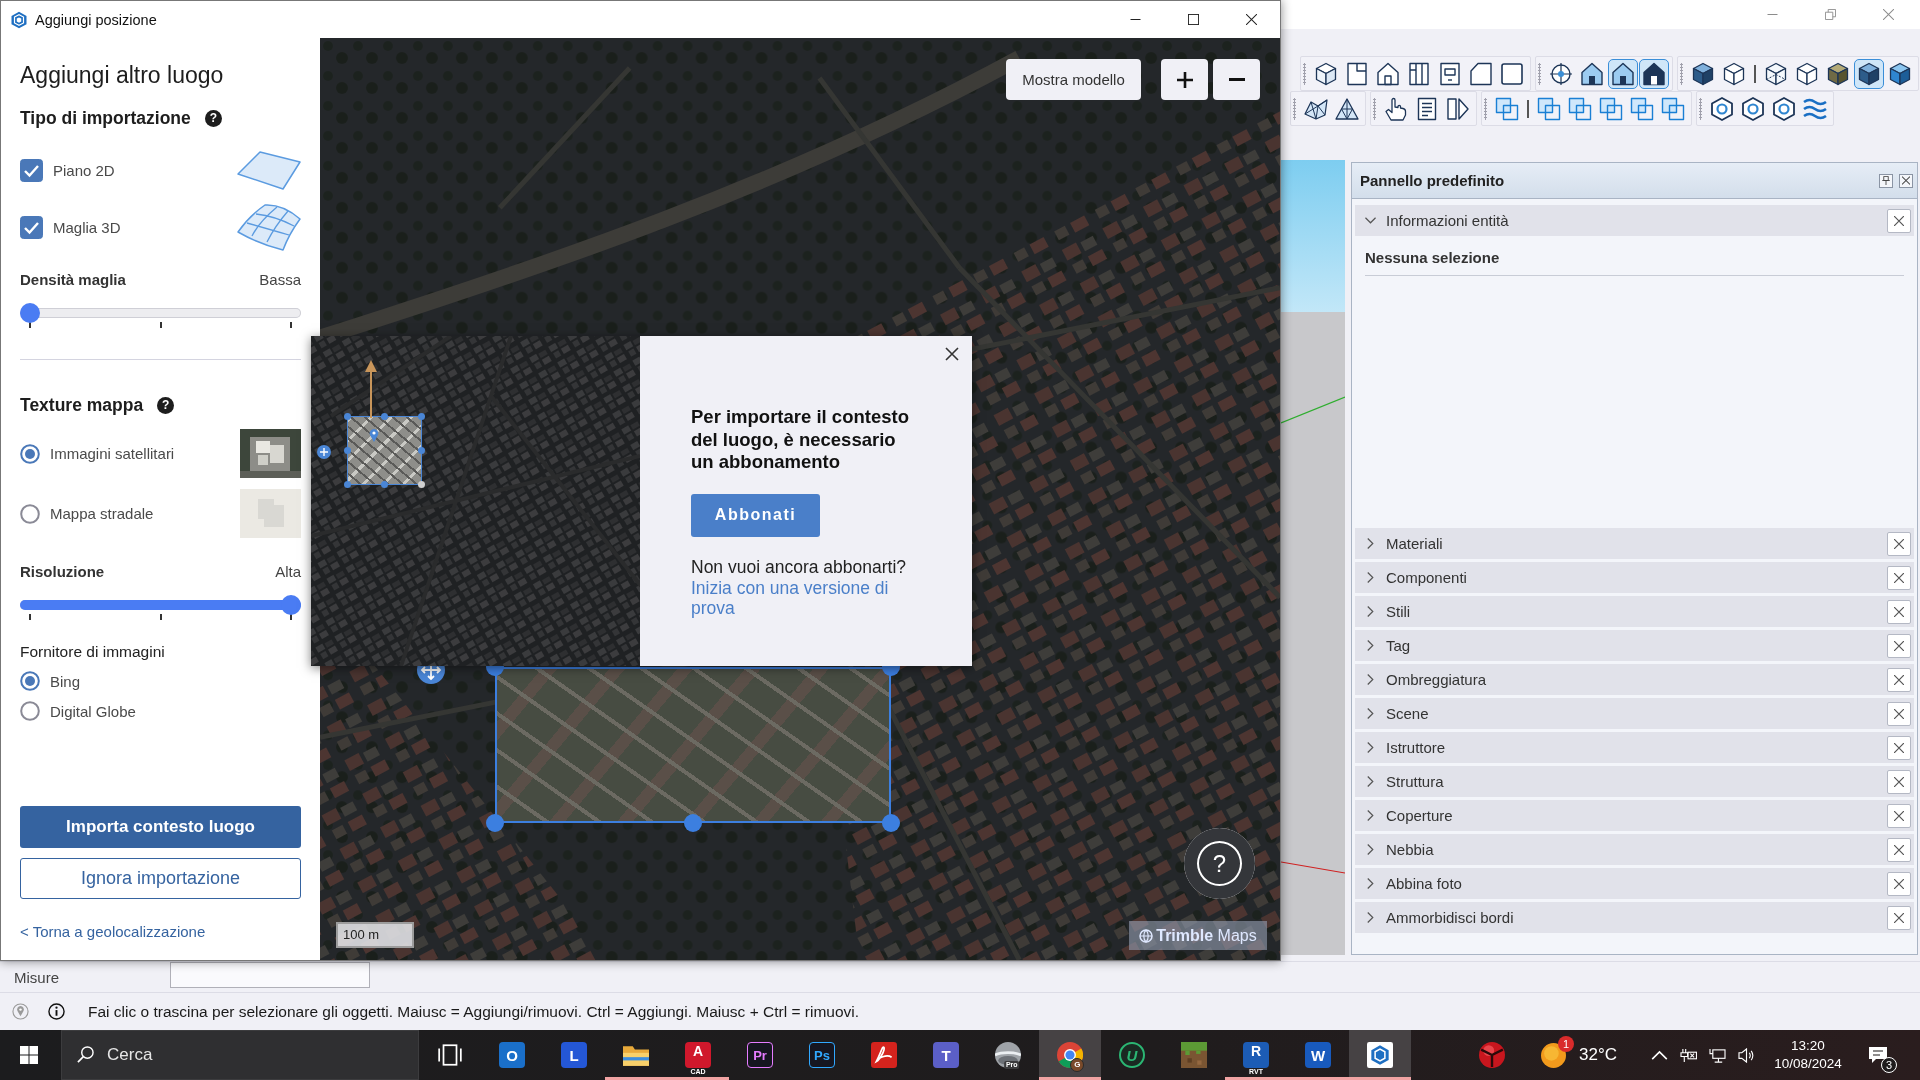 Image resolution: width=1920 pixels, height=1080 pixels. I want to click on letter-tile-icon: O, so click(512, 1055).